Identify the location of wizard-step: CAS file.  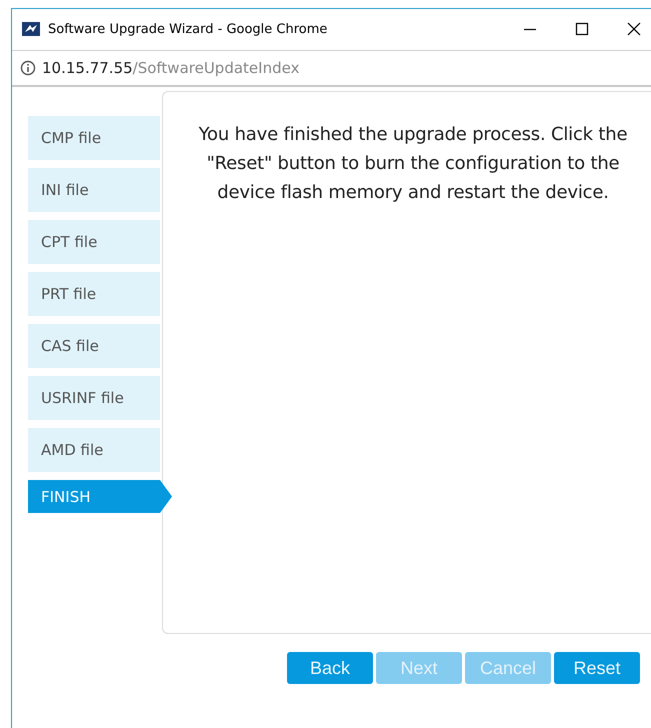
(94, 346).